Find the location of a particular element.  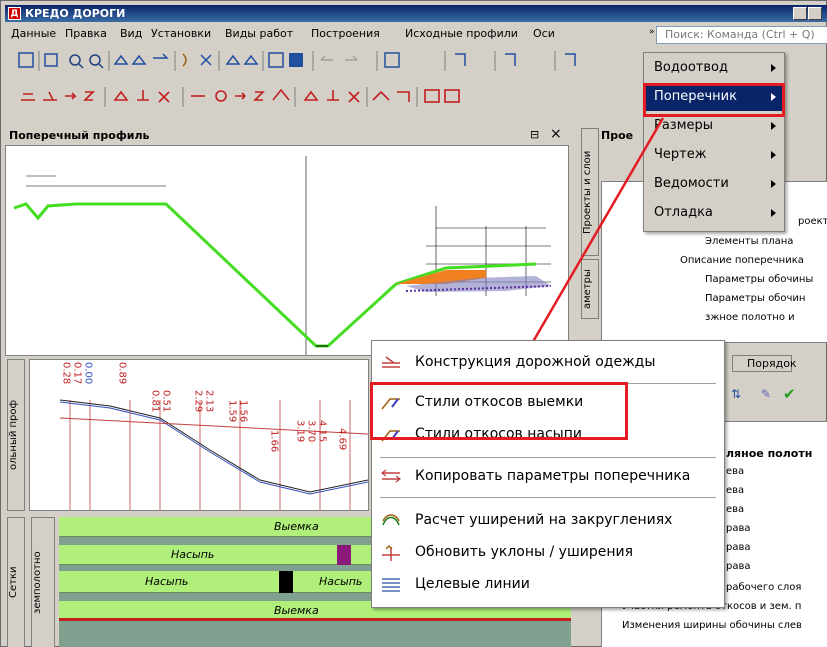

order-tab-label: Порядок is located at coordinates (772, 363).